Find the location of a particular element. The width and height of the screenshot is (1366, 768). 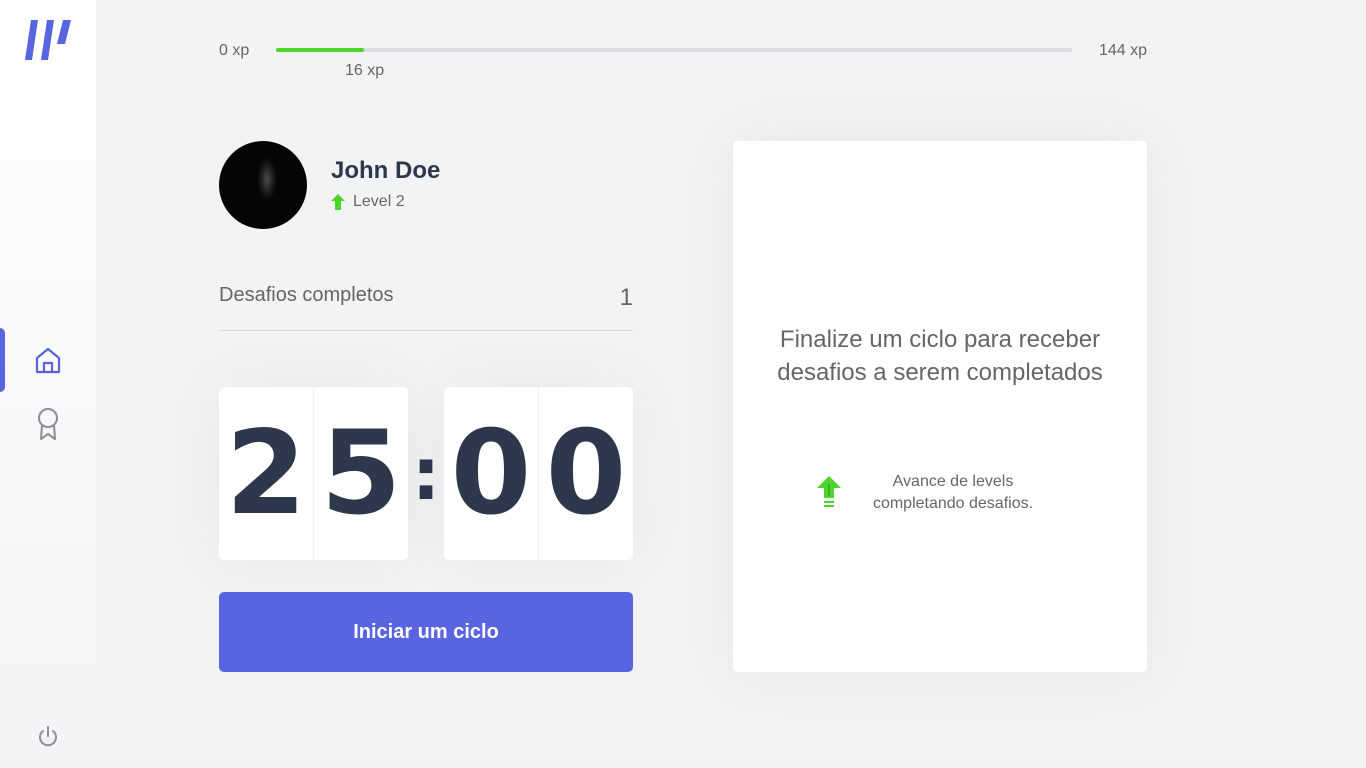

countdown-digit: 2 is located at coordinates (266, 473).